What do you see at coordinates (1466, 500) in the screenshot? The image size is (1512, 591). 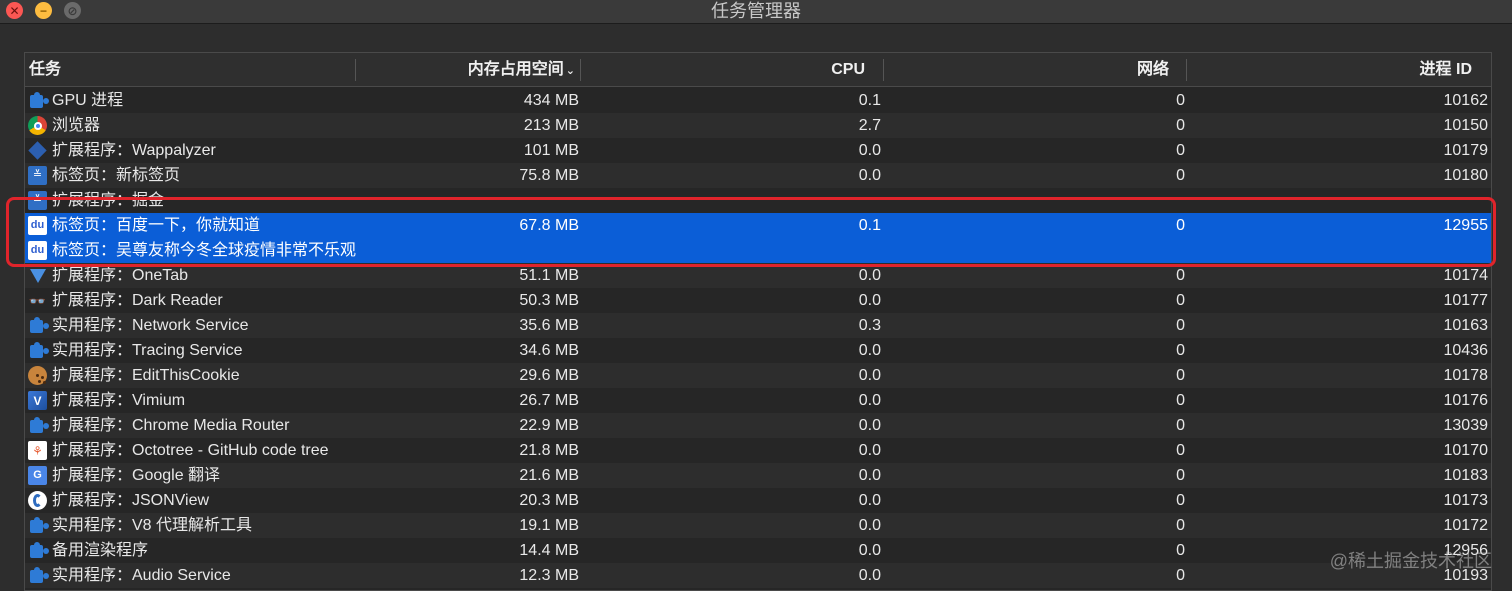 I see `pid-value: 10173` at bounding box center [1466, 500].